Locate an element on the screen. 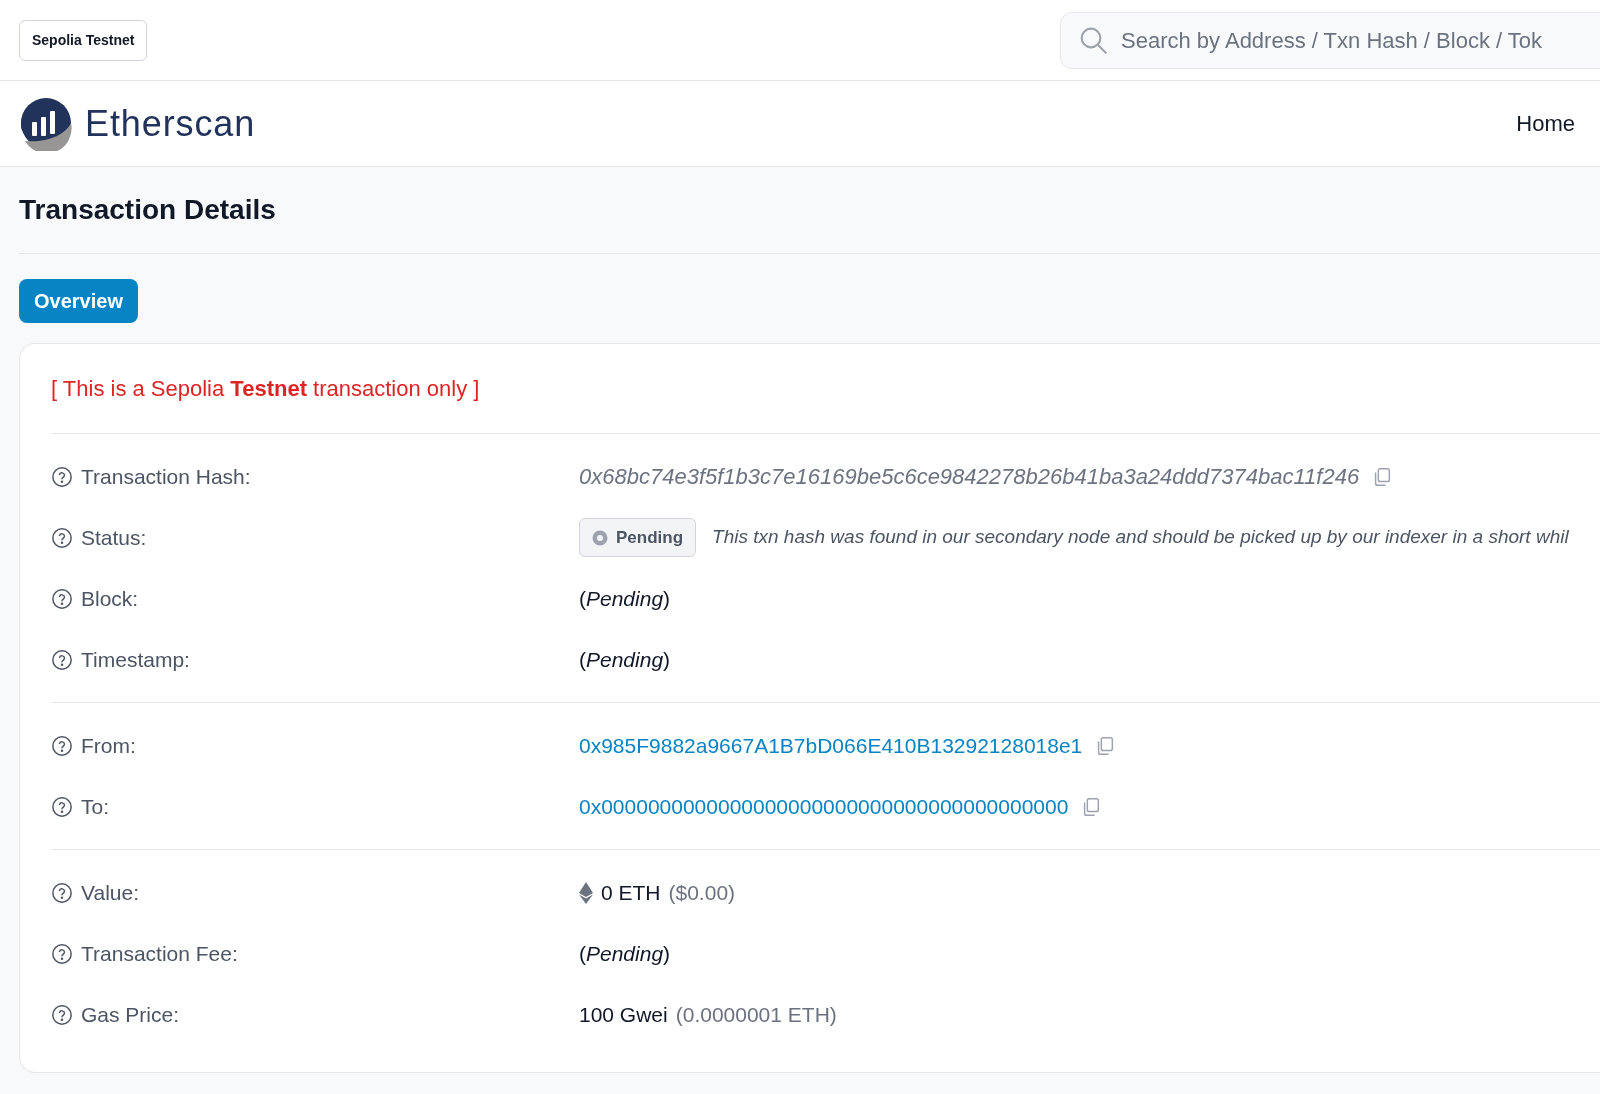 Image resolution: width=1600 pixels, height=1094 pixels. status-note: This txn hash was found in our secondary node and should be picked up by our indexer in a short whil is located at coordinates (1140, 537).